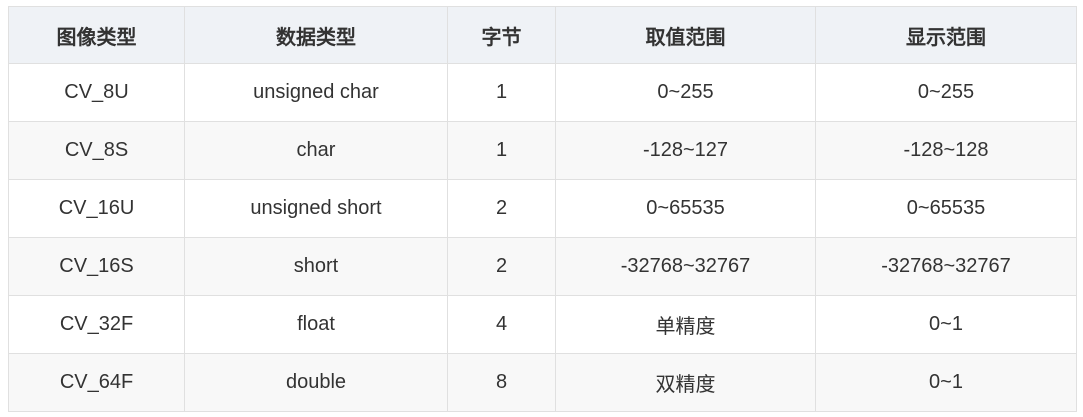 This screenshot has height=417, width=1083. I want to click on cell-image-type: CV_16S, so click(96, 266).